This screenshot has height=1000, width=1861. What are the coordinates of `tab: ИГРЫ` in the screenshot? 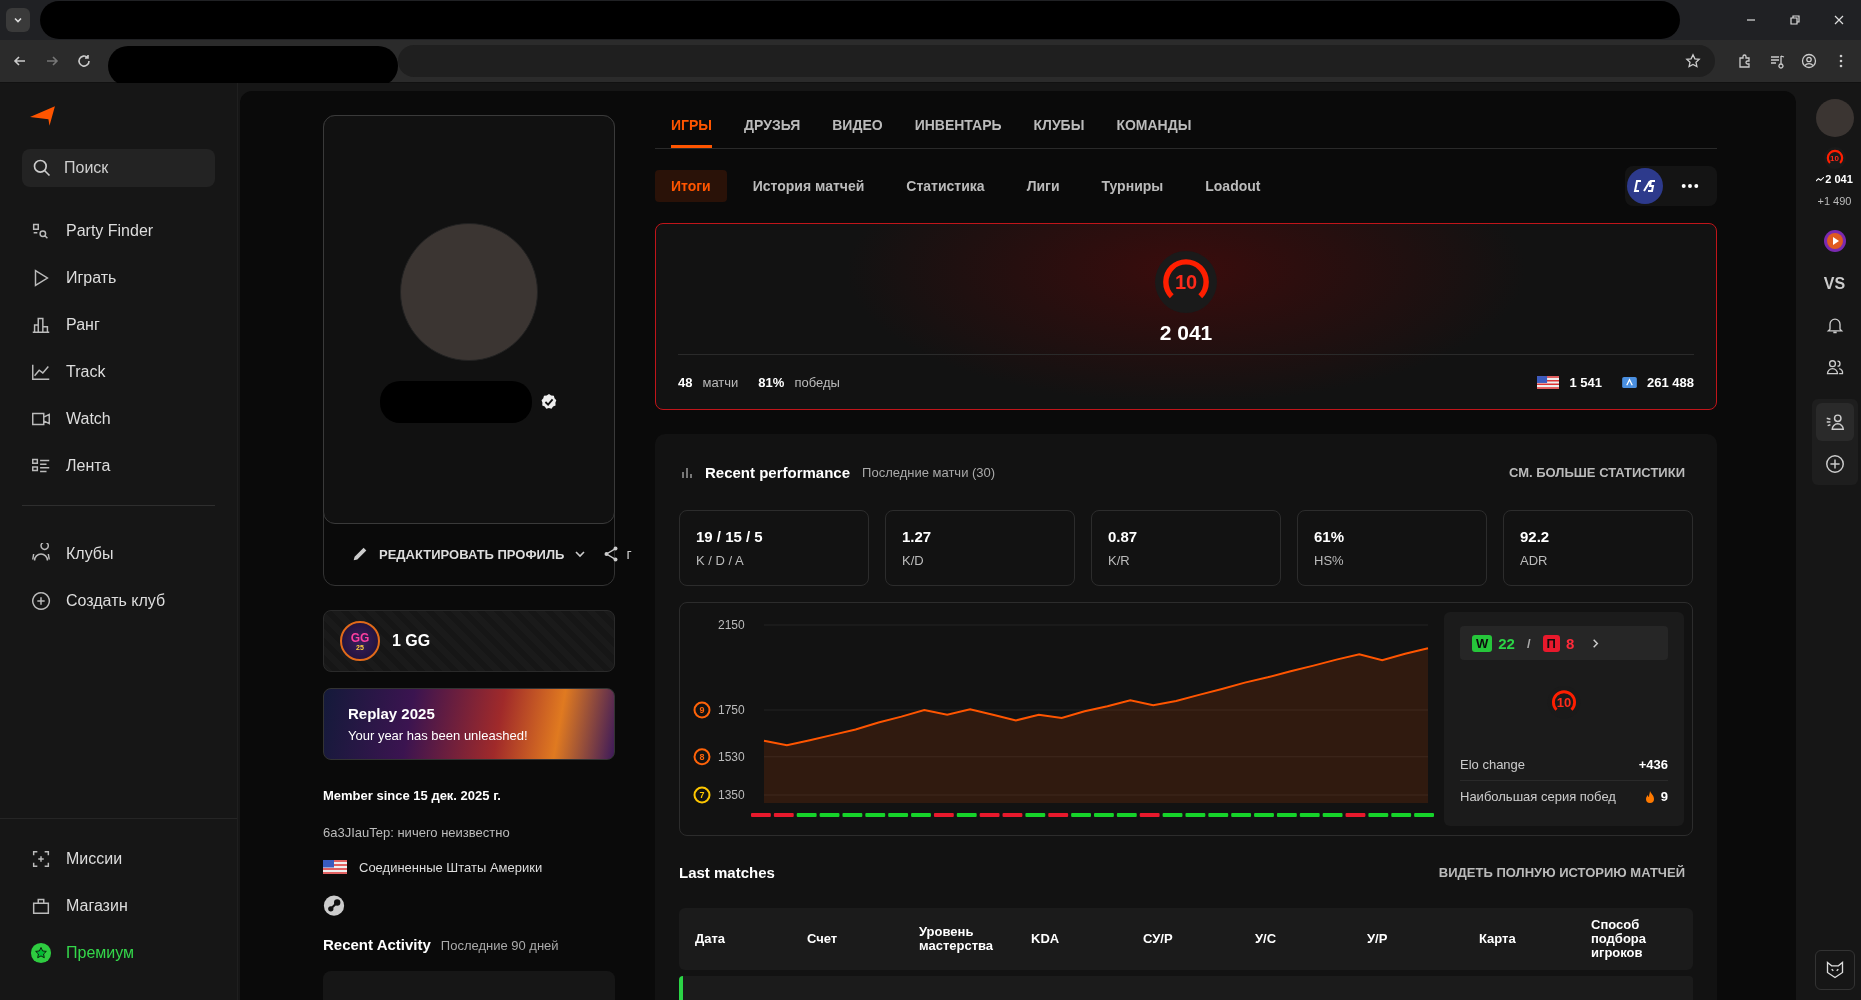 It's located at (692, 131).